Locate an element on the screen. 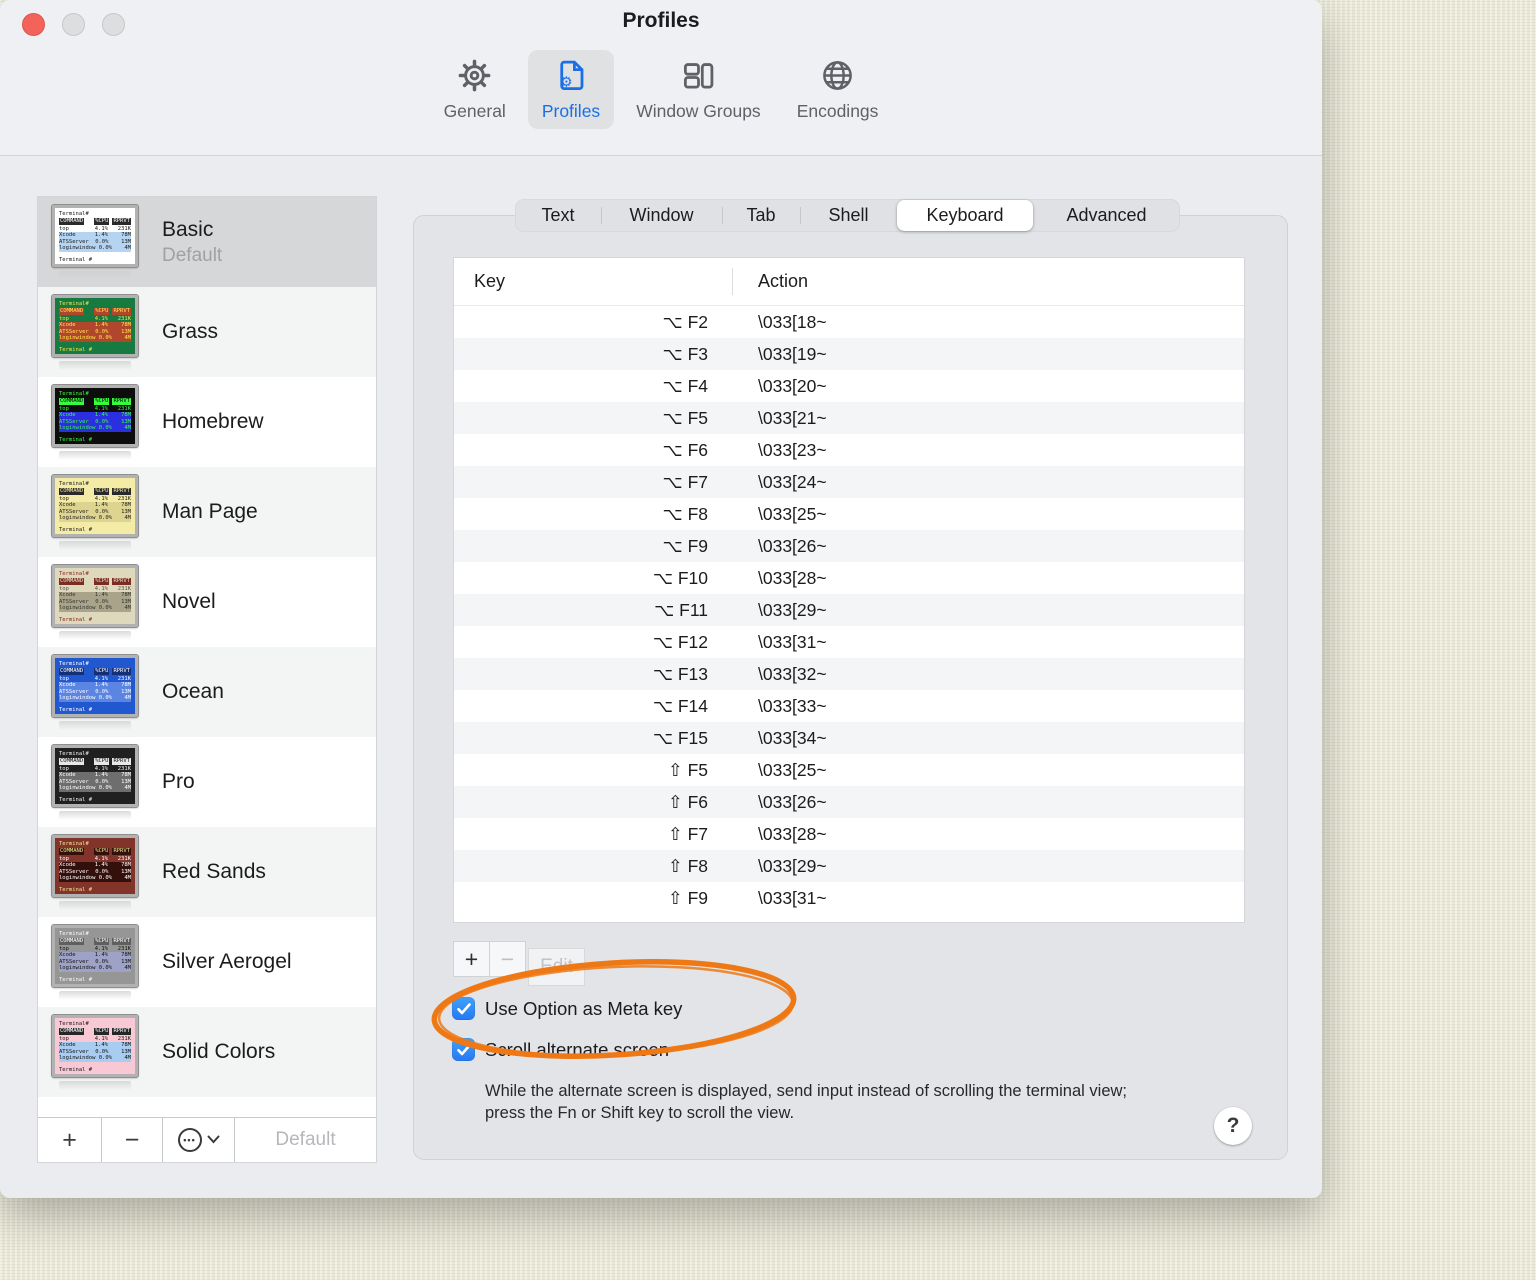 The image size is (1536, 1280). key-cell: ⌥ F14 is located at coordinates (680, 705).